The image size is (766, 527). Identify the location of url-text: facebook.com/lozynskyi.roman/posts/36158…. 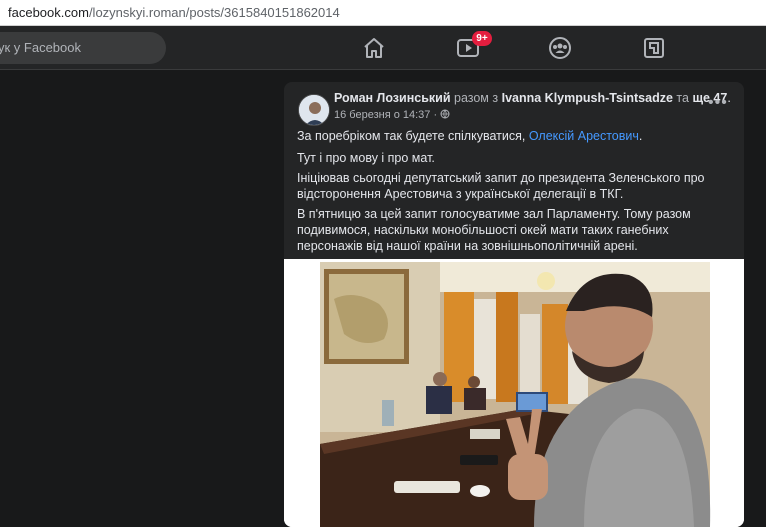
(174, 12).